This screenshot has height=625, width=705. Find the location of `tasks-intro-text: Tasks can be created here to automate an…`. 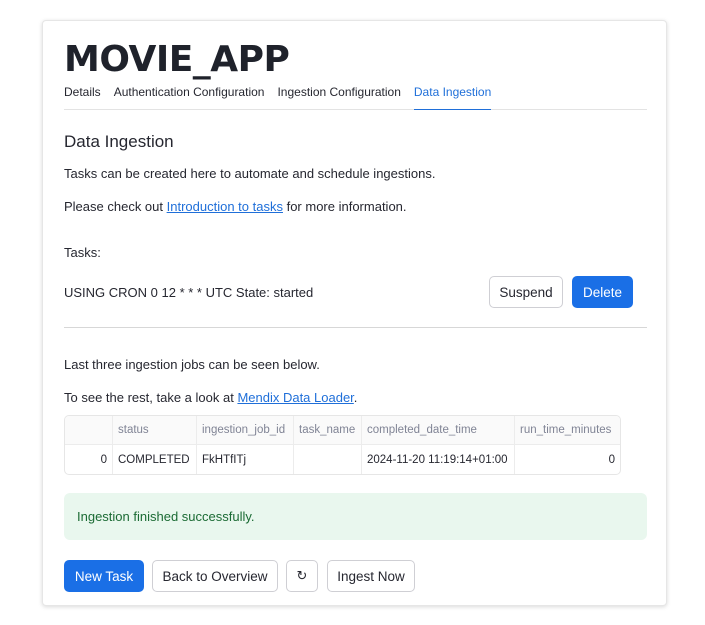

tasks-intro-text: Tasks can be created here to automate an… is located at coordinates (250, 173).